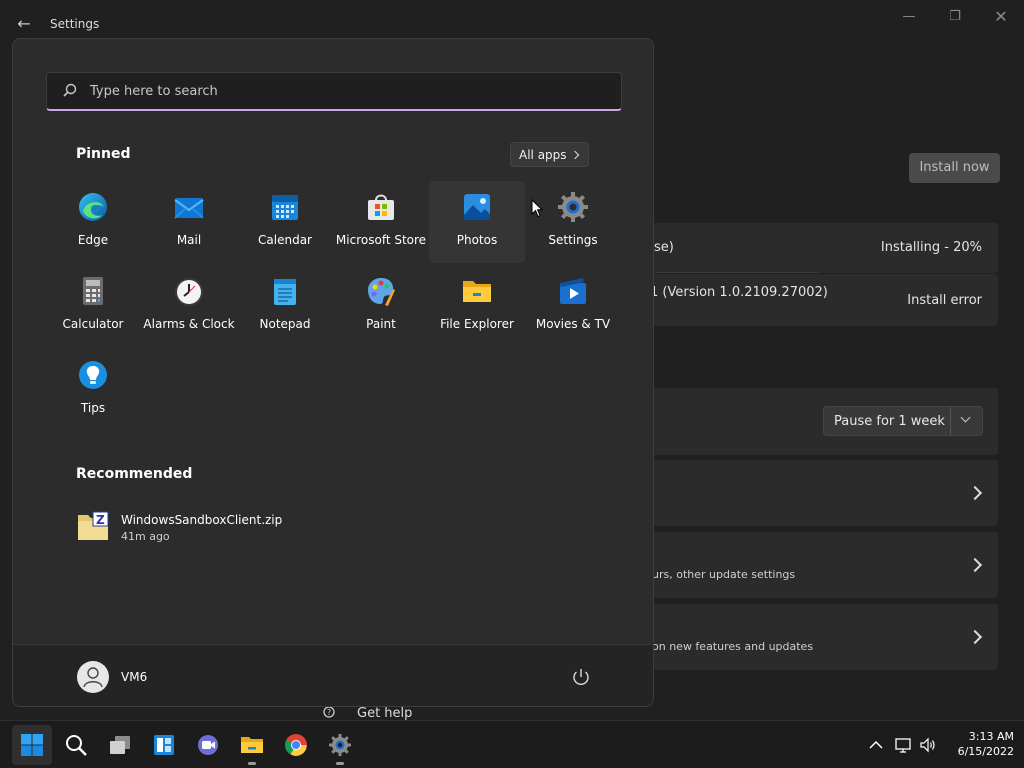 This screenshot has width=1024, height=768. Describe the element at coordinates (819, 565) in the screenshot. I see `settings-row-advanced: urs, other update settings` at that location.